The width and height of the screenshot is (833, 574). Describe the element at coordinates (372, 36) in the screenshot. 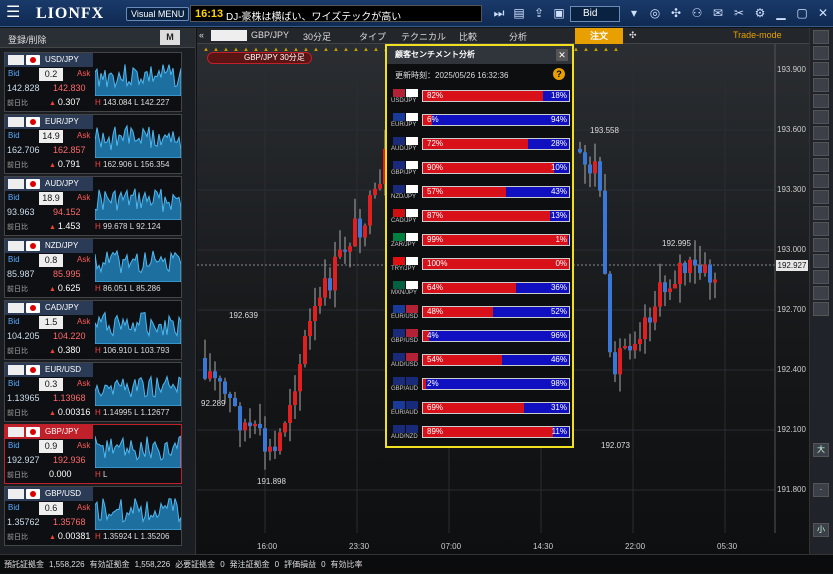

I see `chart-menu-type: タイプ` at that location.